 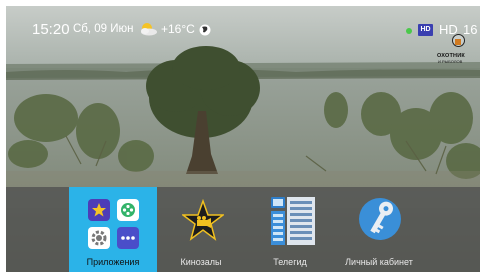 What do you see at coordinates (205, 30) in the screenshot?
I see `globe-icon` at bounding box center [205, 30].